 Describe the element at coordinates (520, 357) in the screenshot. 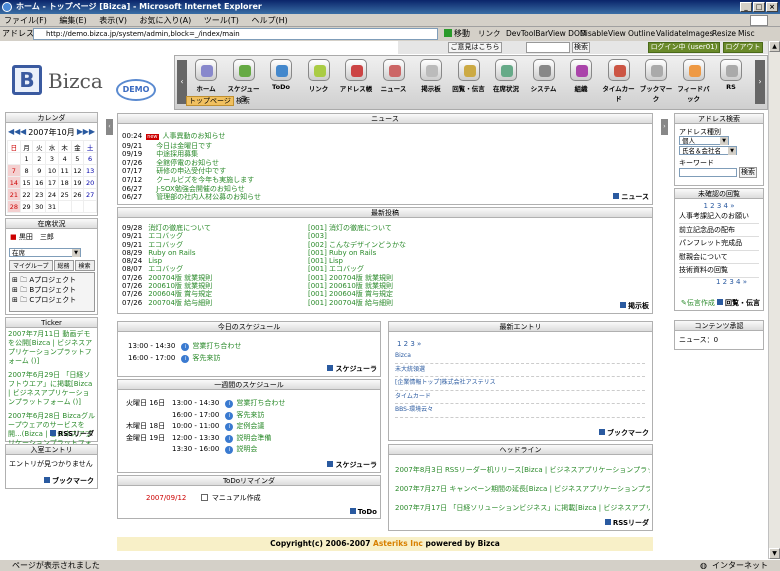

I see `entry-item: Bizca` at that location.